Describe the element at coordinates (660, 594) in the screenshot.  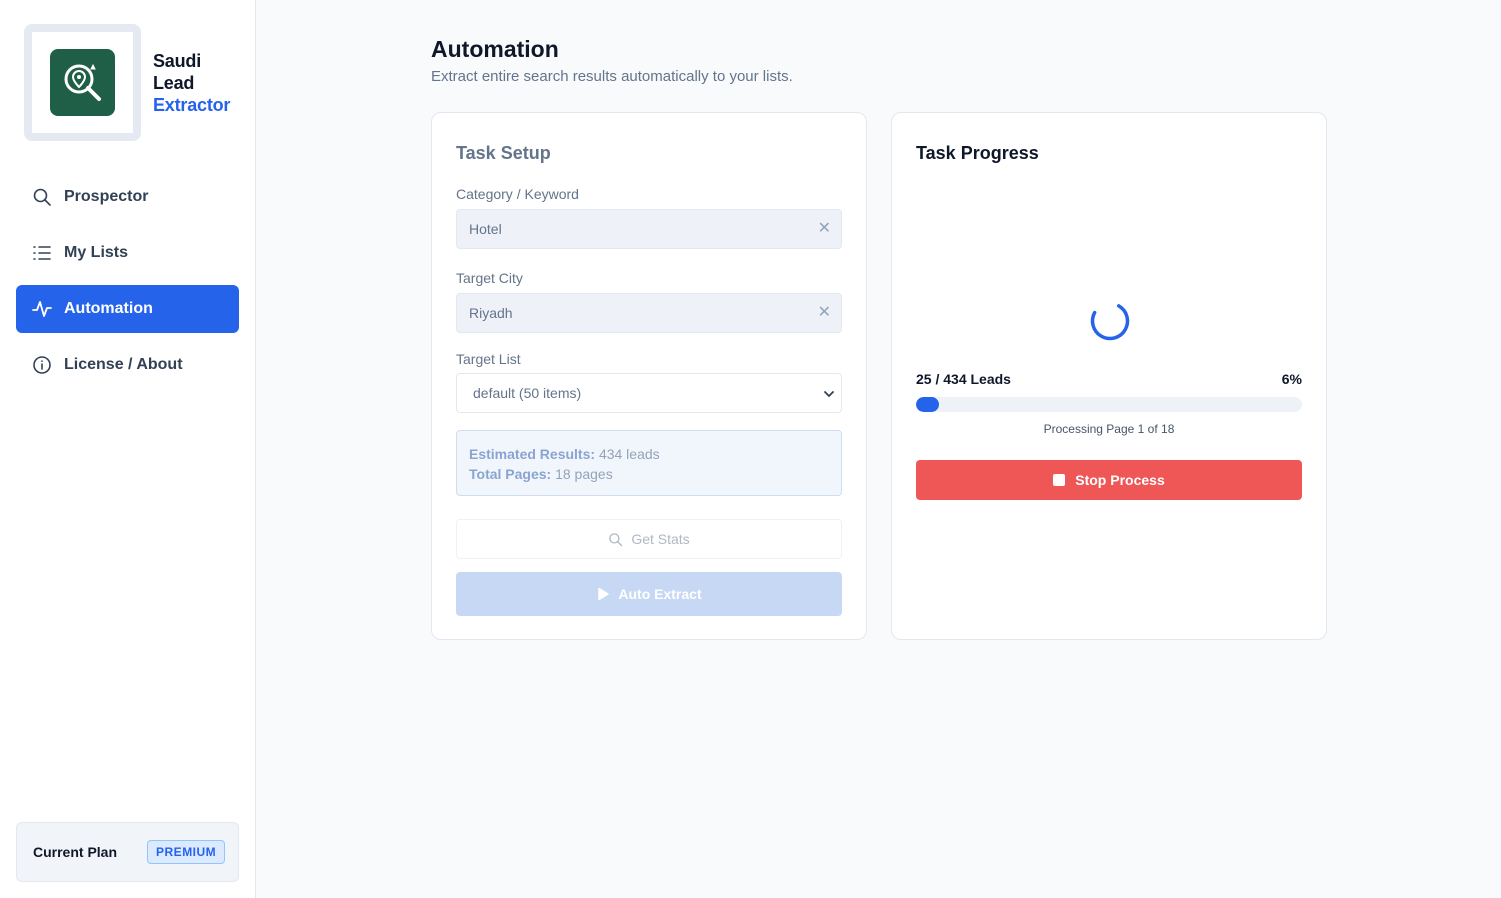
I see `auto-extract-label: Auto Extract` at that location.